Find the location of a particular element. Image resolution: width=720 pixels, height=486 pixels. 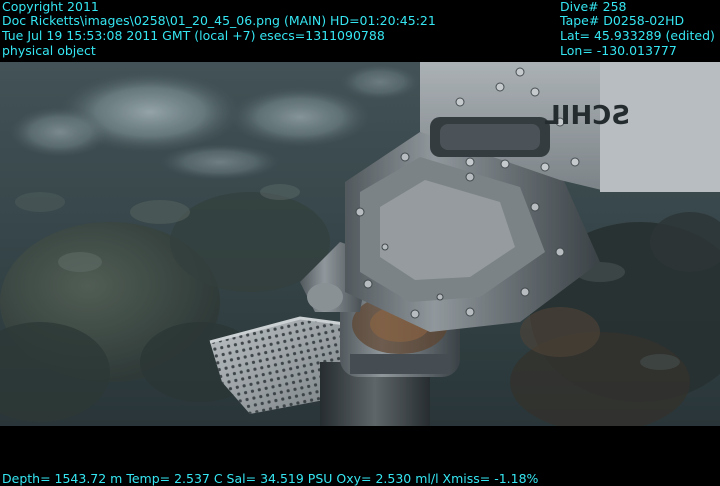

classification-text: physical object is located at coordinates (49, 50).